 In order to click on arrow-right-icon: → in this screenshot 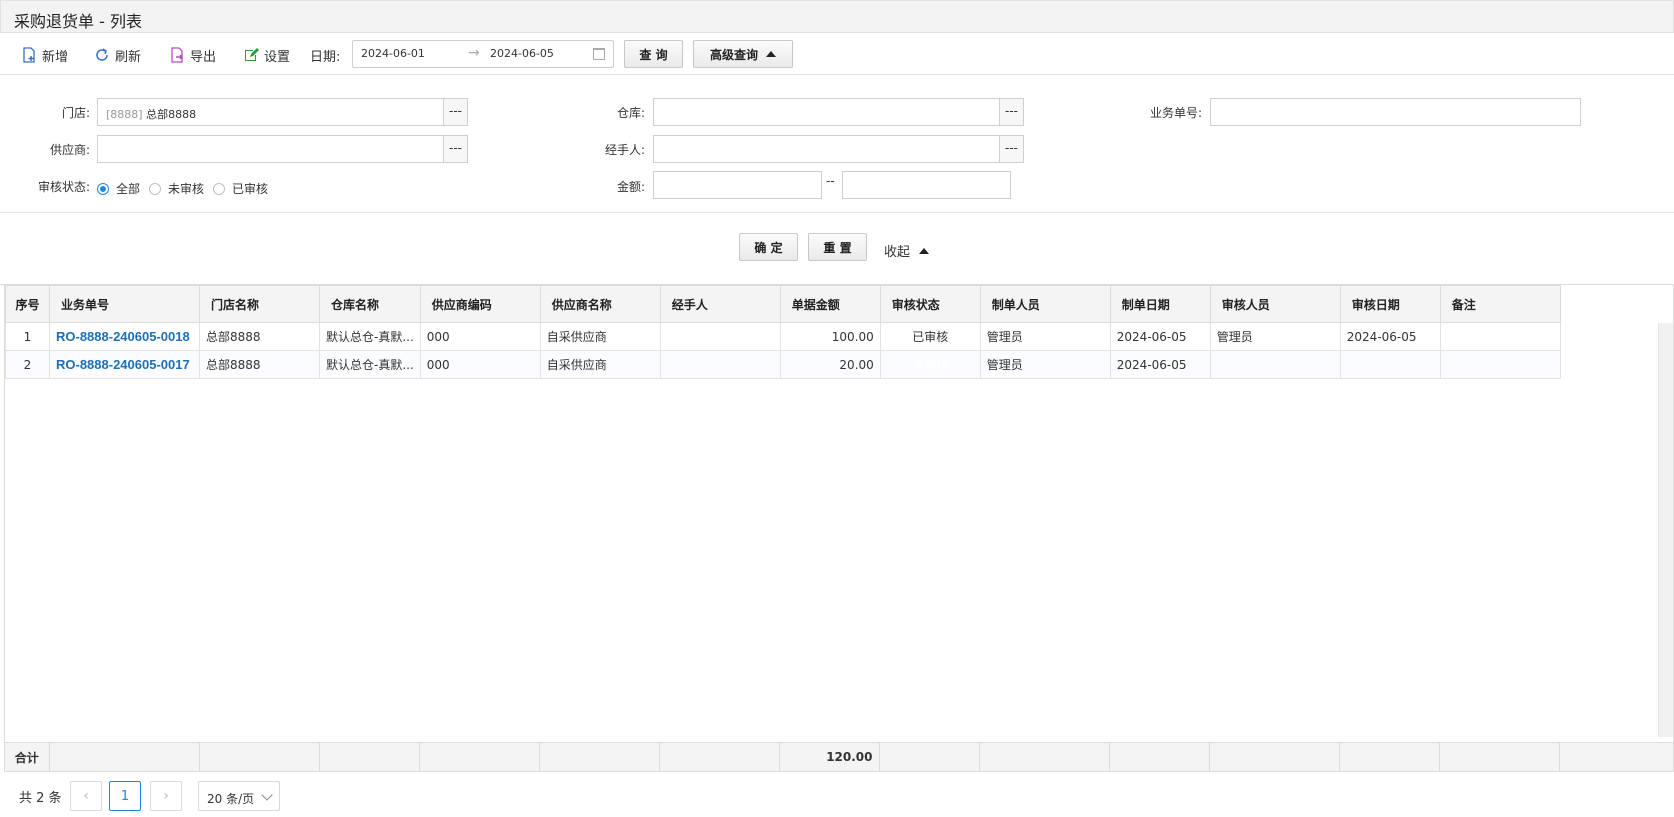, I will do `click(474, 53)`.